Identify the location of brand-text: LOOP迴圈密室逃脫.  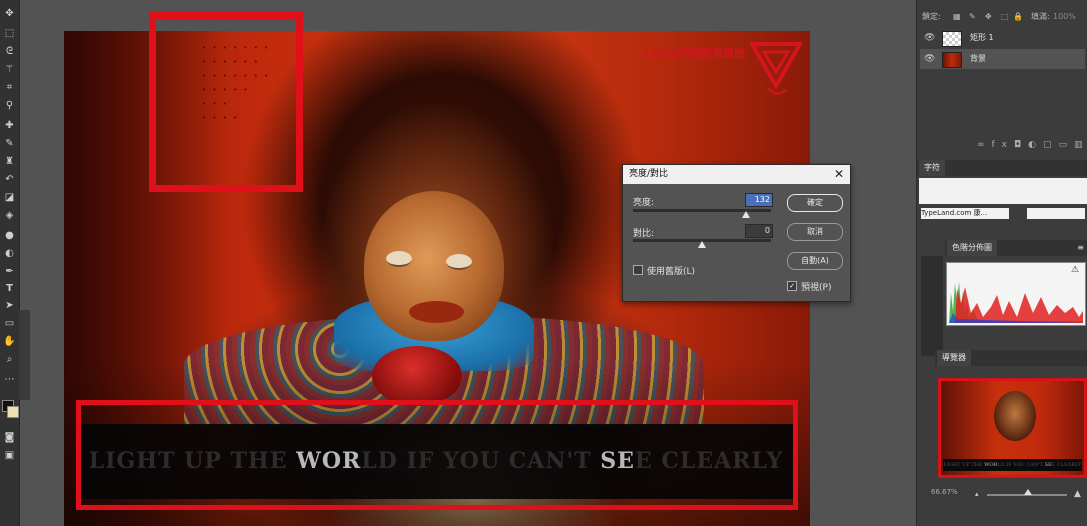
(695, 53).